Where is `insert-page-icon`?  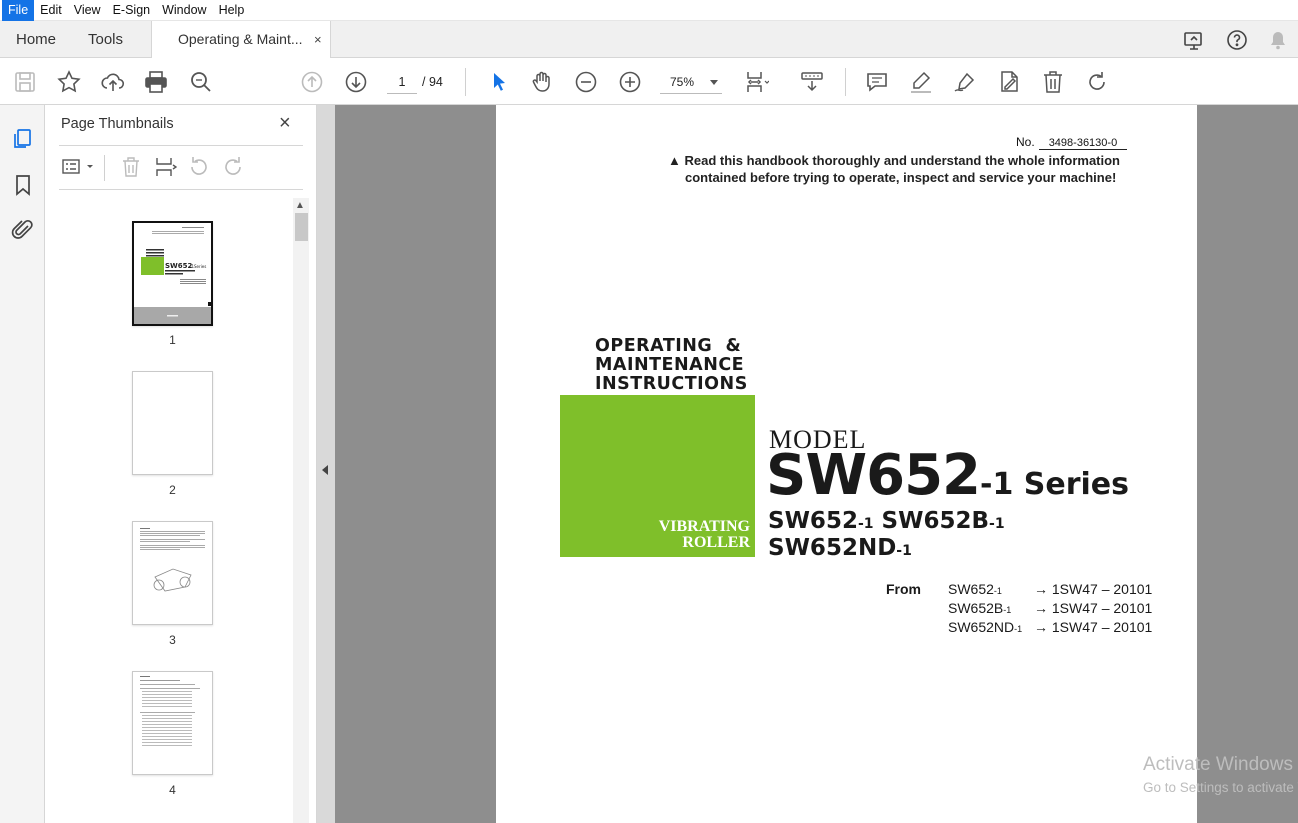 insert-page-icon is located at coordinates (165, 167).